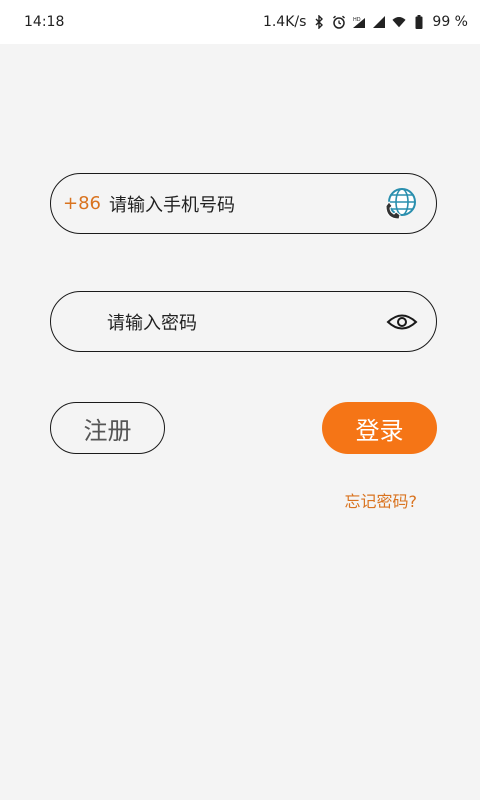 The image size is (480, 800). I want to click on status-bar: 14:18 1.4K/s HD 99 %, so click(240, 22).